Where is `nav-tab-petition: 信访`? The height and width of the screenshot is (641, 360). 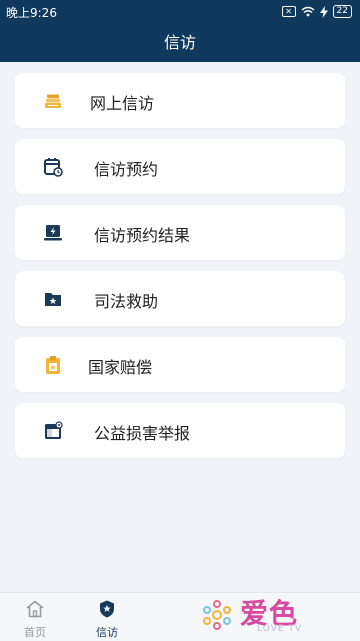
nav-tab-petition: 信访 is located at coordinates (107, 617).